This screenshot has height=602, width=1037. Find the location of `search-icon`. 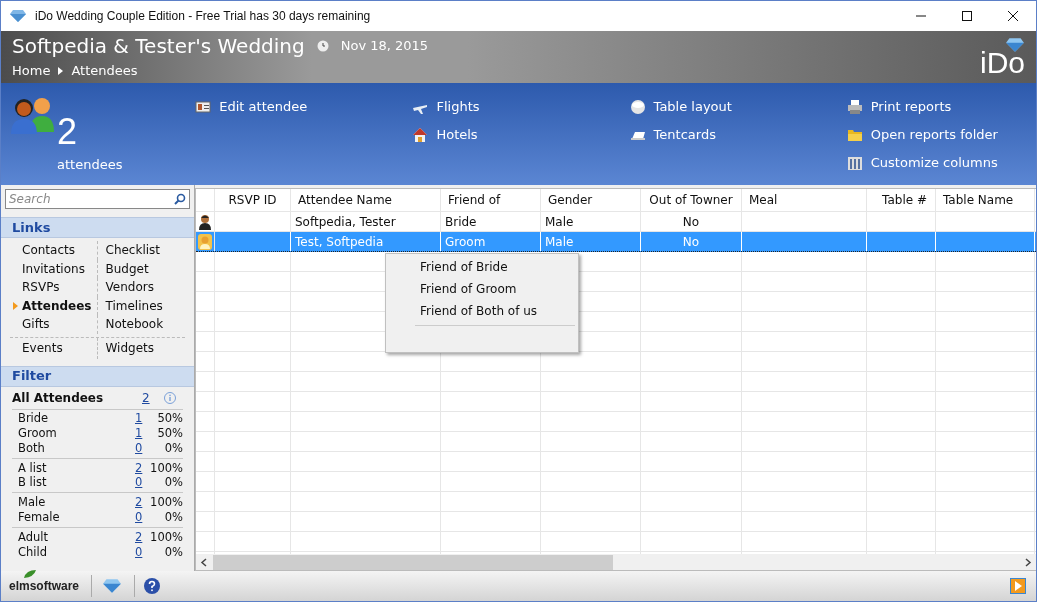

search-icon is located at coordinates (180, 199).